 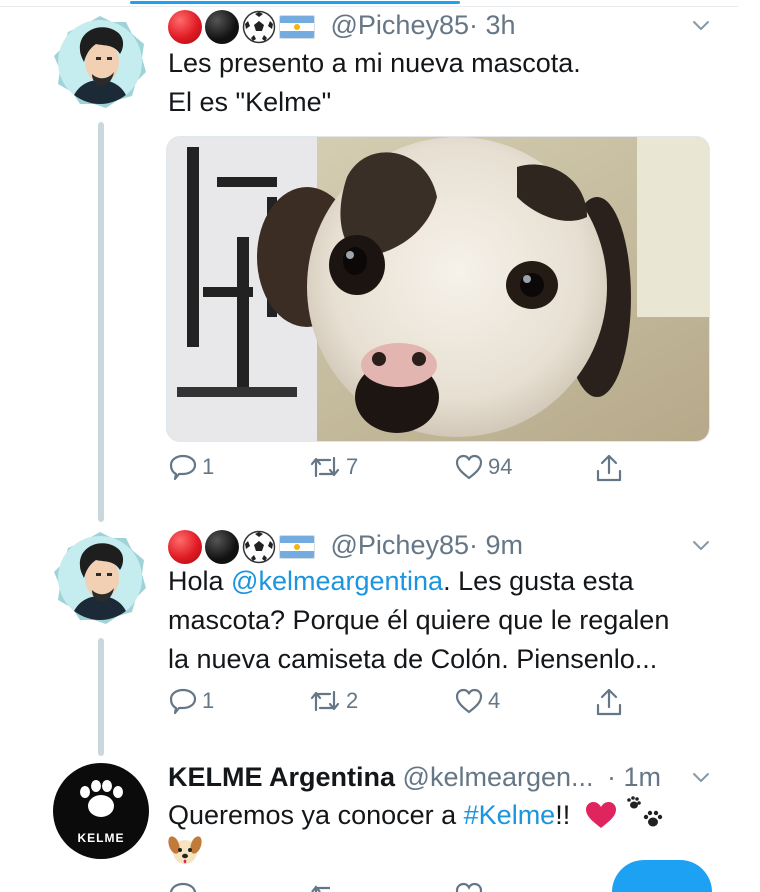 I want to click on tweet-actions: 1 7 94, so click(x=403, y=472).